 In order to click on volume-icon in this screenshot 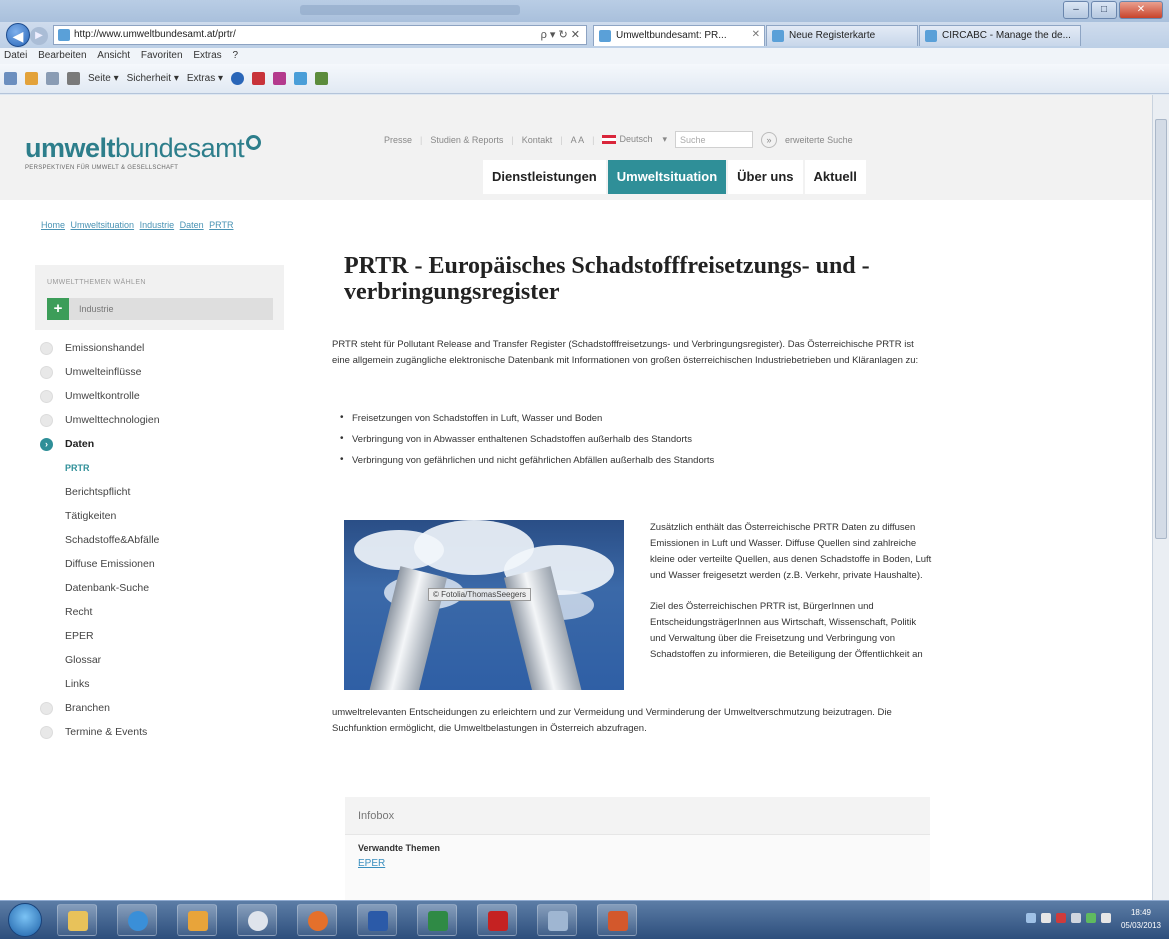, I will do `click(1106, 918)`.